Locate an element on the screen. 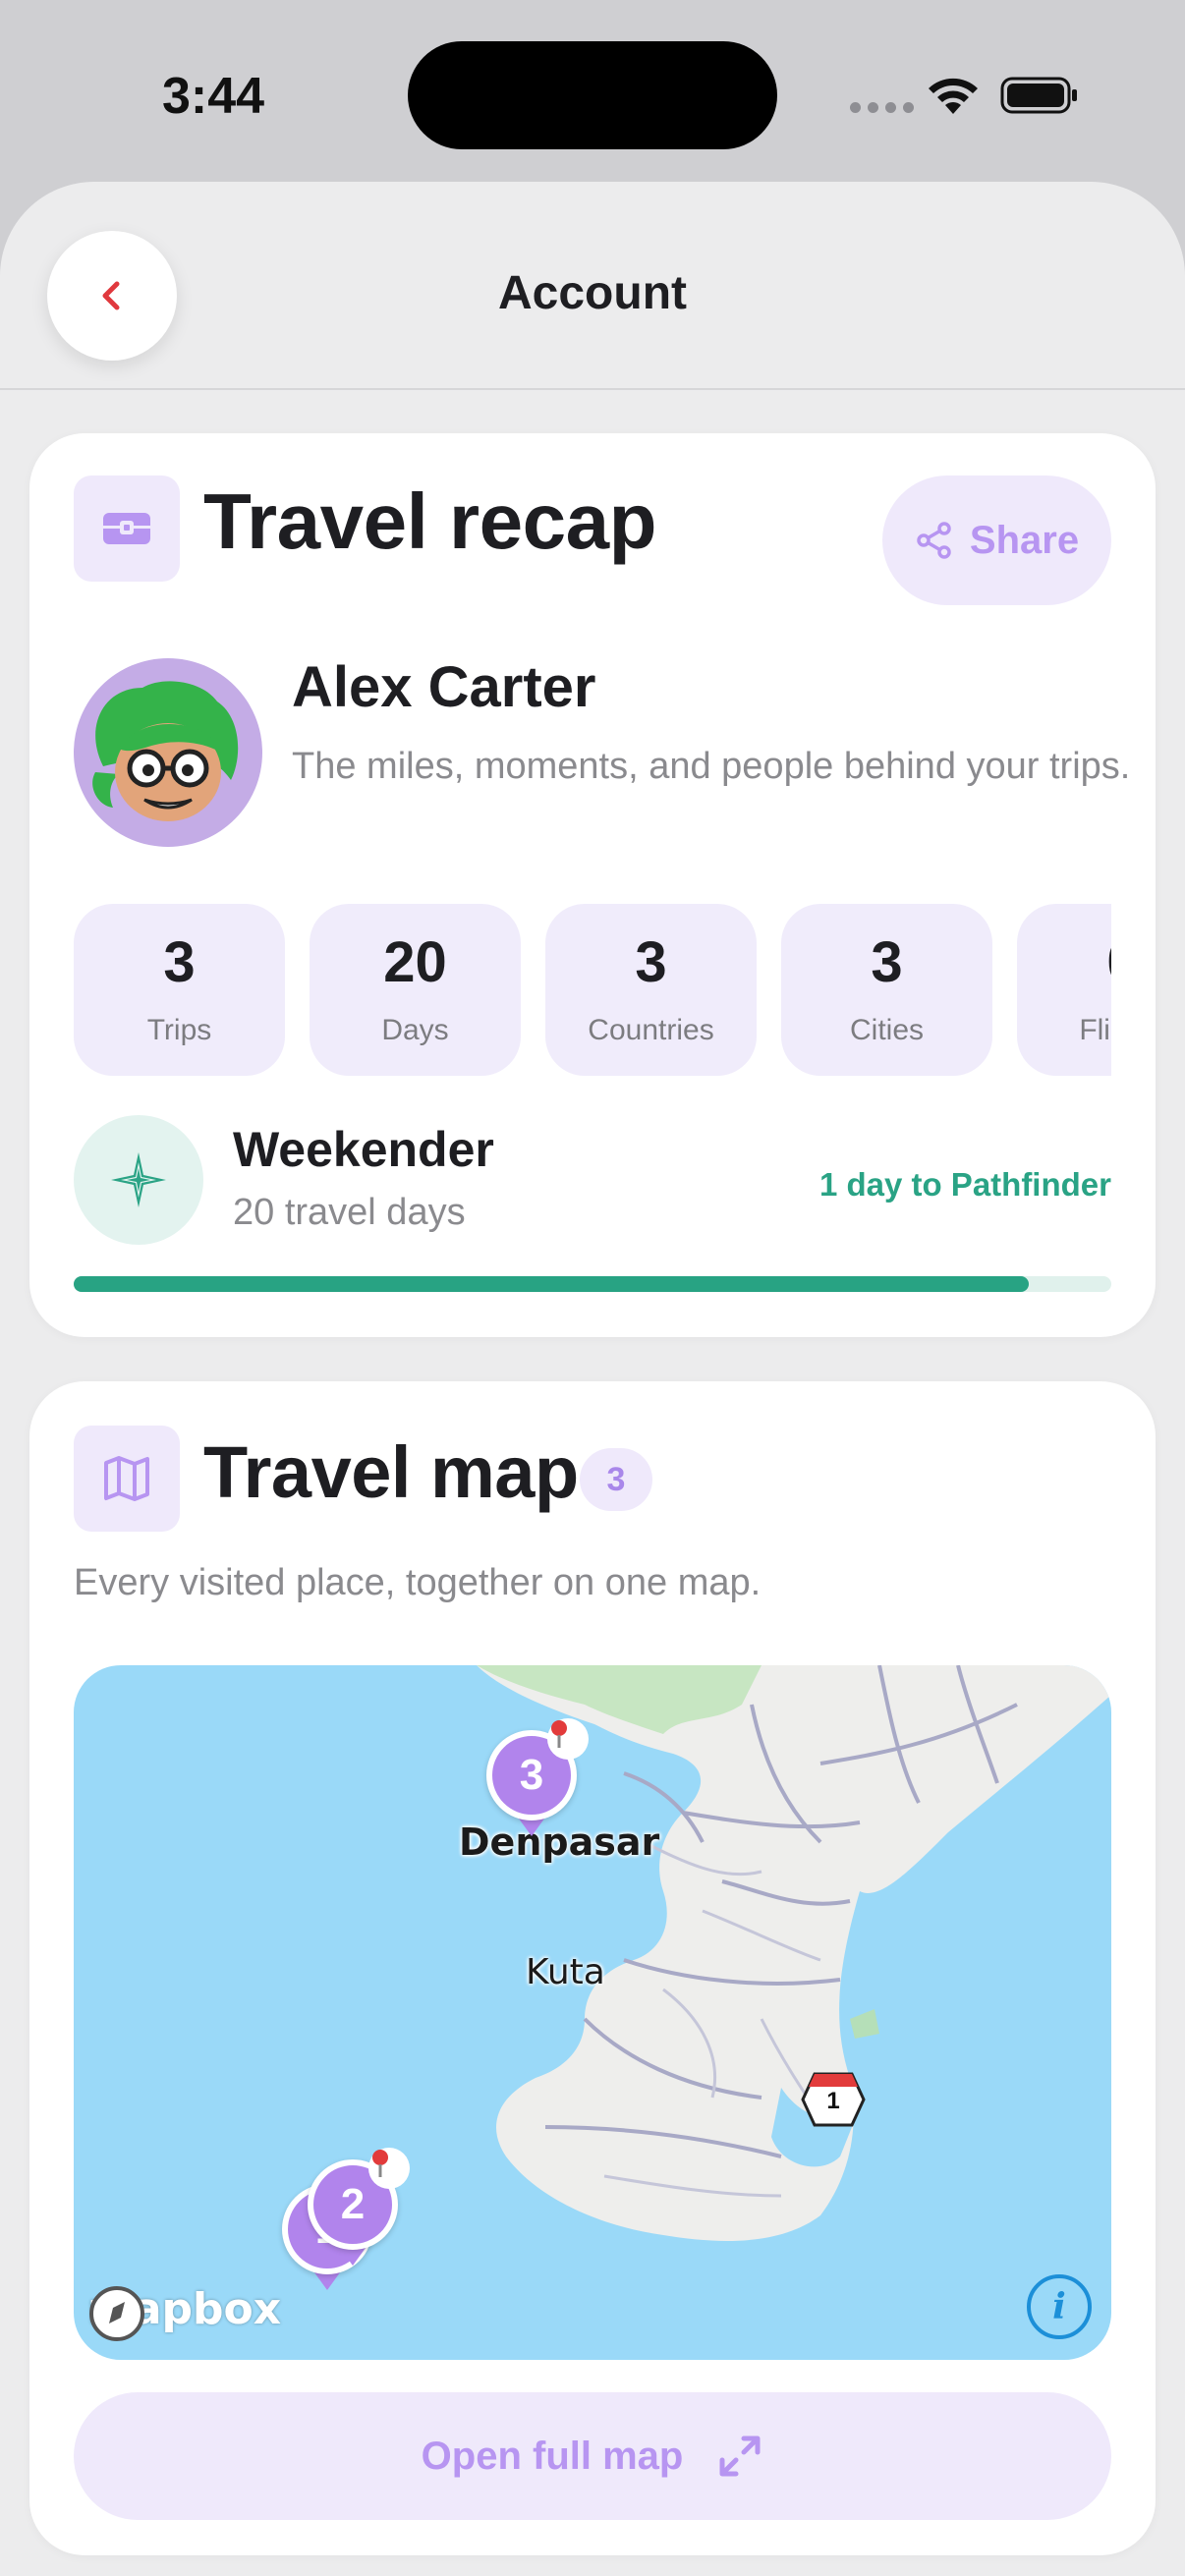 Image resolution: width=1185 pixels, height=2576 pixels. info-icon: i is located at coordinates (1059, 2306).